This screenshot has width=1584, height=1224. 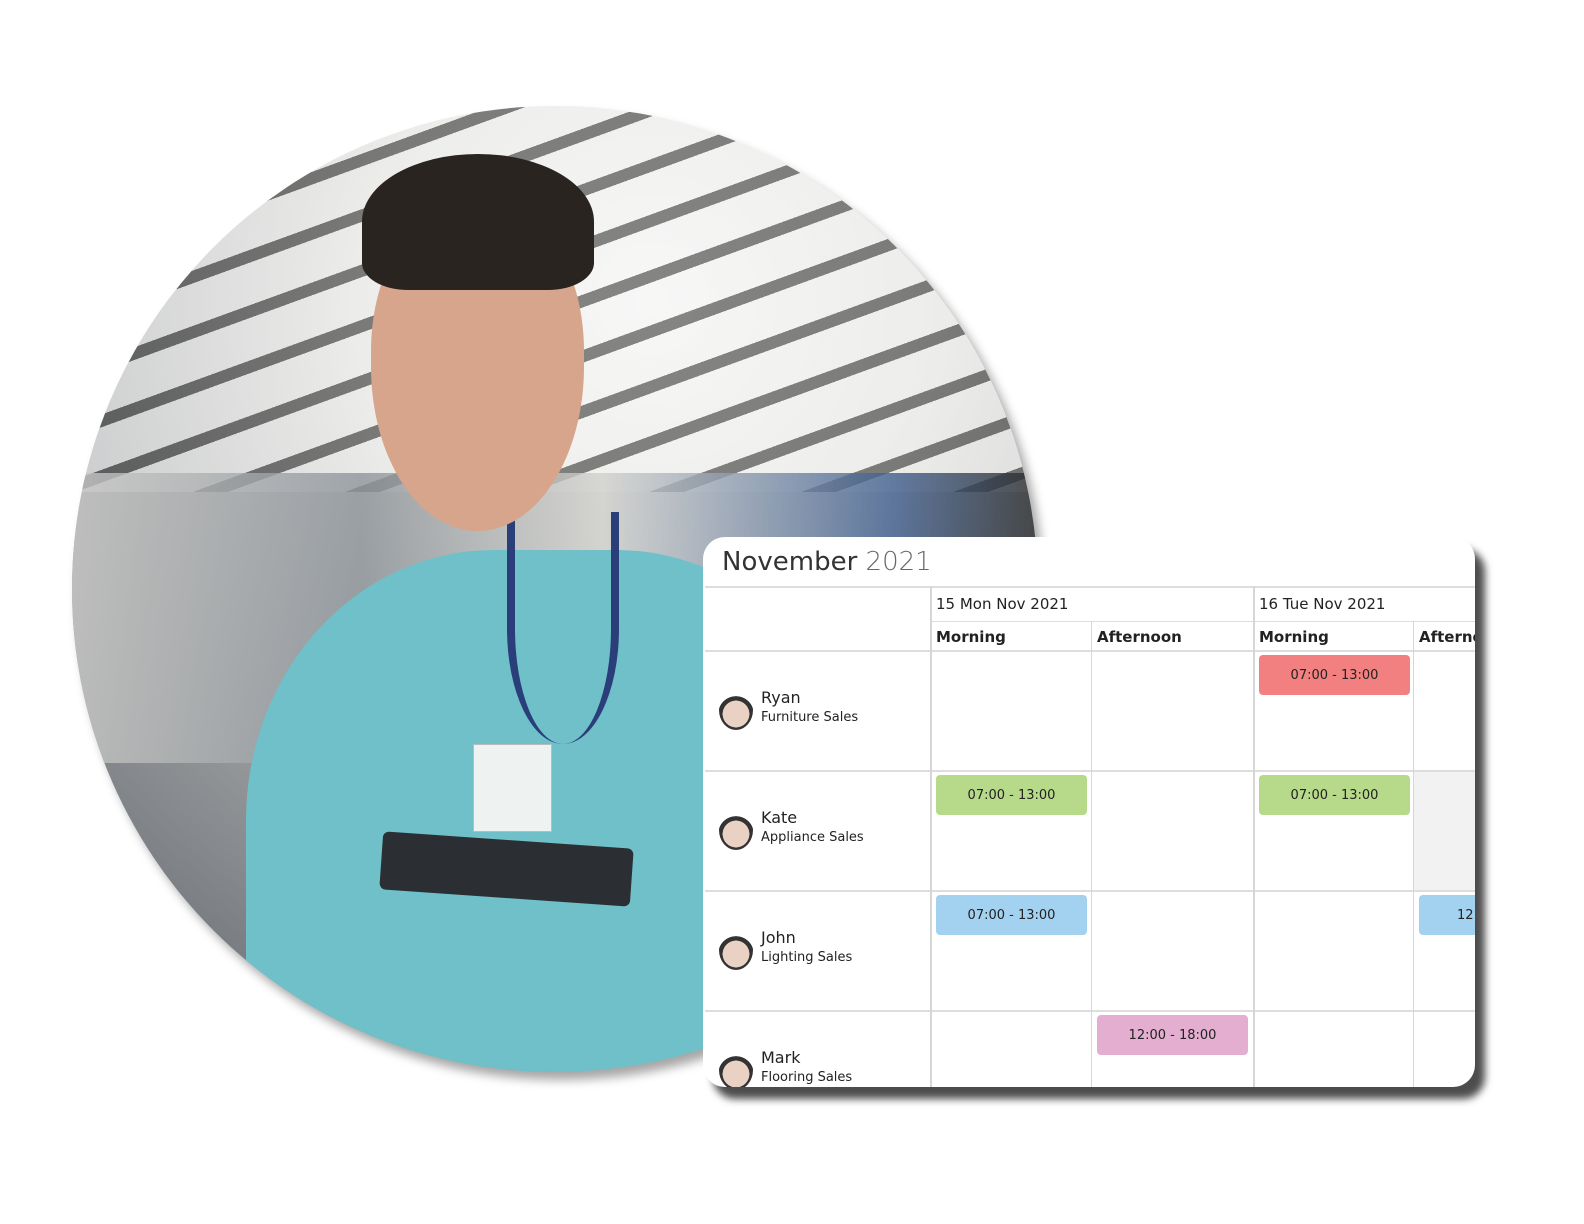 What do you see at coordinates (781, 697) in the screenshot?
I see `employee-name: Ryan` at bounding box center [781, 697].